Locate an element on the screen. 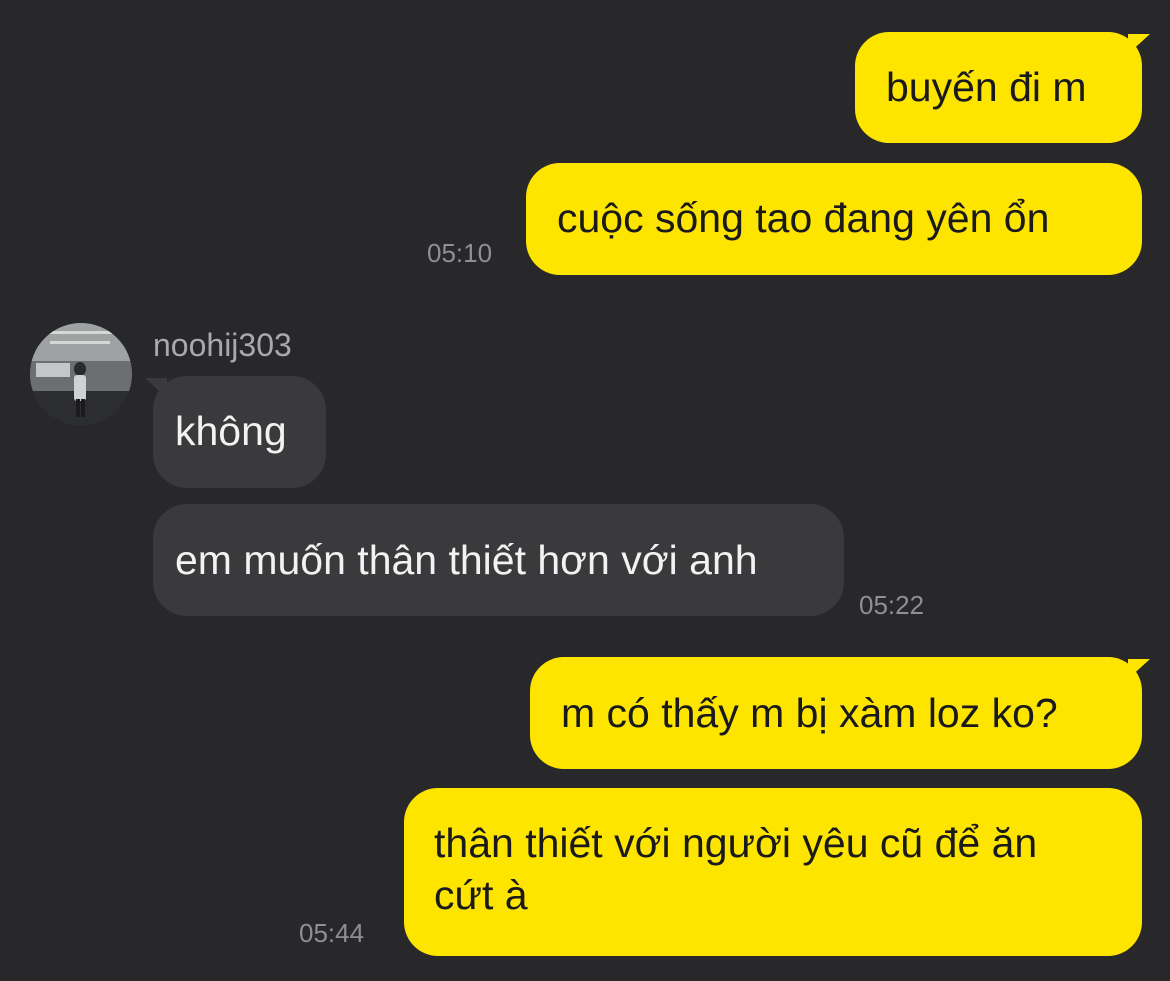 This screenshot has width=1170, height=981. incoming-message-bubble: không is located at coordinates (239, 432).